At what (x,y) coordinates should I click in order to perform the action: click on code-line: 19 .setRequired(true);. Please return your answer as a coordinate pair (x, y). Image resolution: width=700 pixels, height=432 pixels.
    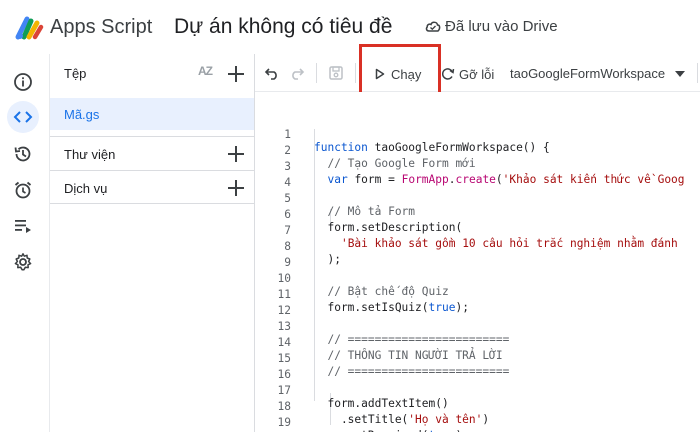
    Looking at the image, I should click on (477, 417).